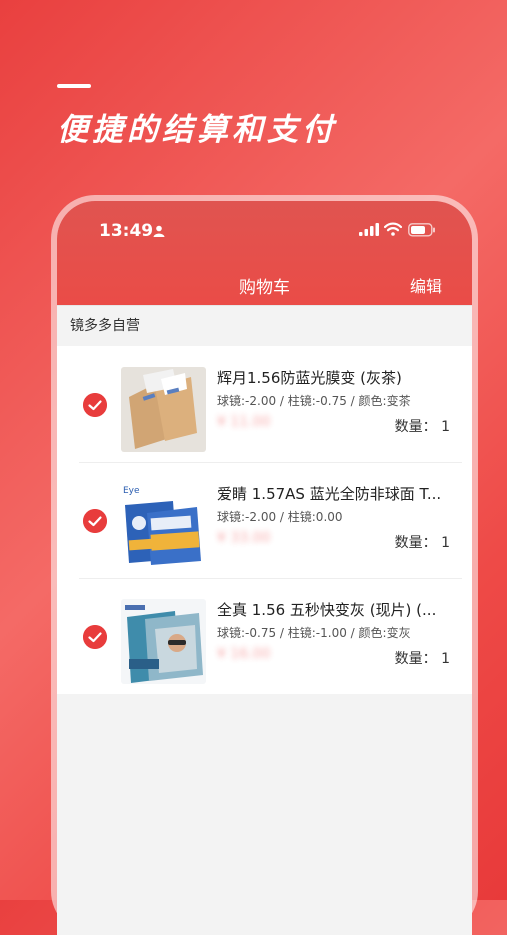 Image resolution: width=507 pixels, height=935 pixels. What do you see at coordinates (74, 86) in the screenshot?
I see `promo-dash` at bounding box center [74, 86].